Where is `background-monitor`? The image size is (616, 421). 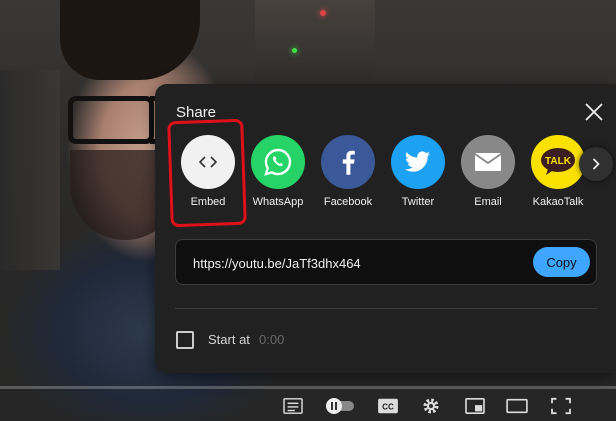
background-monitor is located at coordinates (30, 170).